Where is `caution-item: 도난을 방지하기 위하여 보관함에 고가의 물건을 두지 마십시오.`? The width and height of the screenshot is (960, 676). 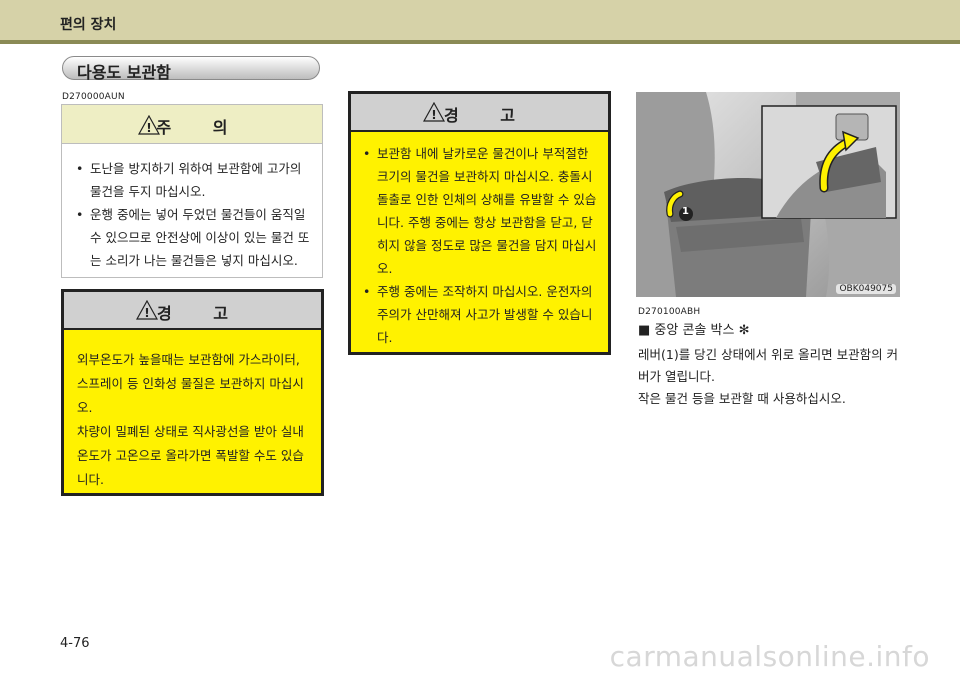 caution-item: 도난을 방지하기 위하여 보관함에 고가의 물건을 두지 마십시오. is located at coordinates (192, 180).